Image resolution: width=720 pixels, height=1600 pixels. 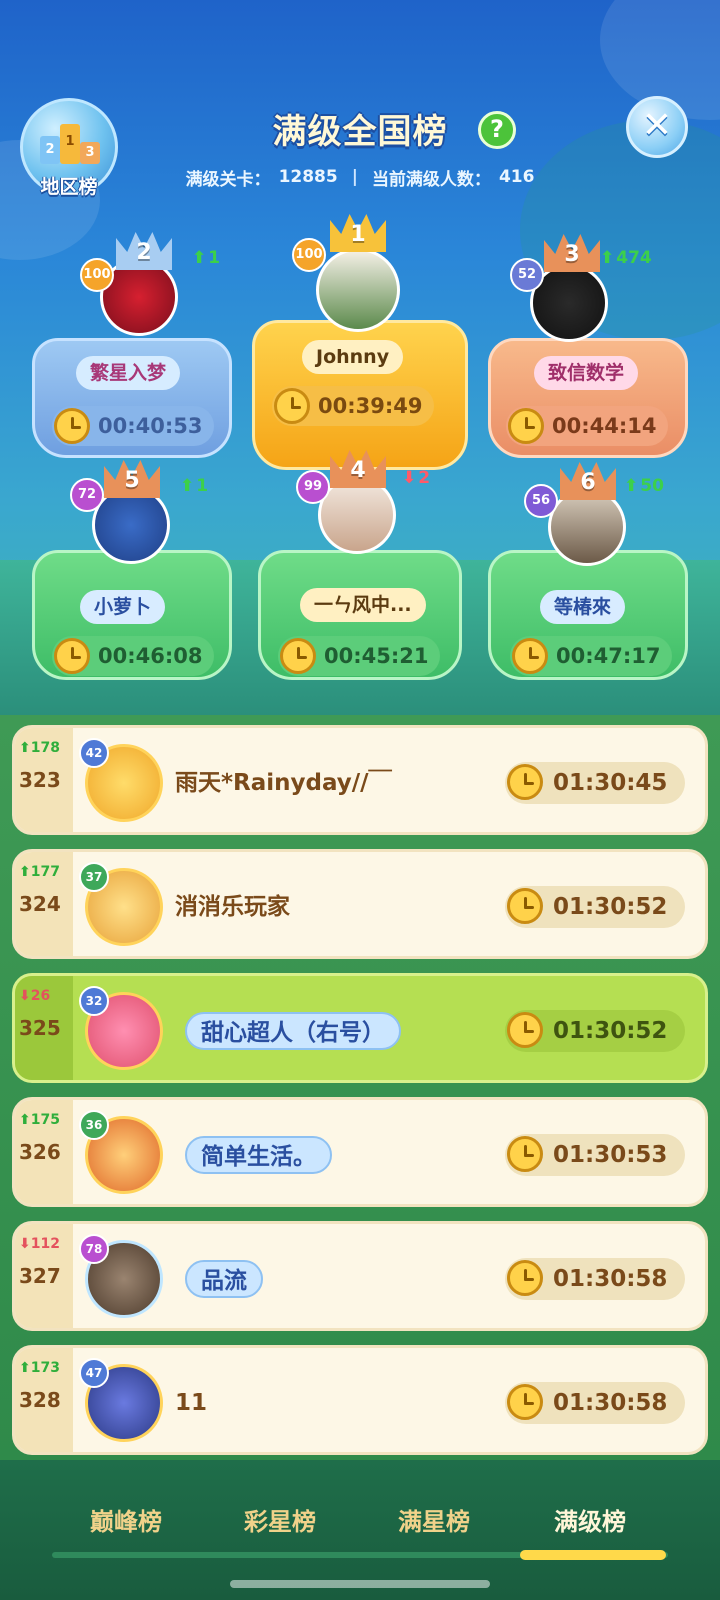 I want to click on level-badge: 32, so click(x=94, y=1001).